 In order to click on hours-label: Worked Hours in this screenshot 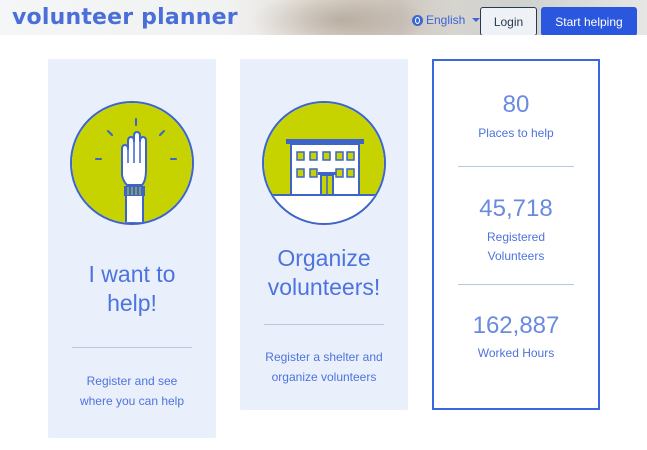, I will do `click(516, 353)`.